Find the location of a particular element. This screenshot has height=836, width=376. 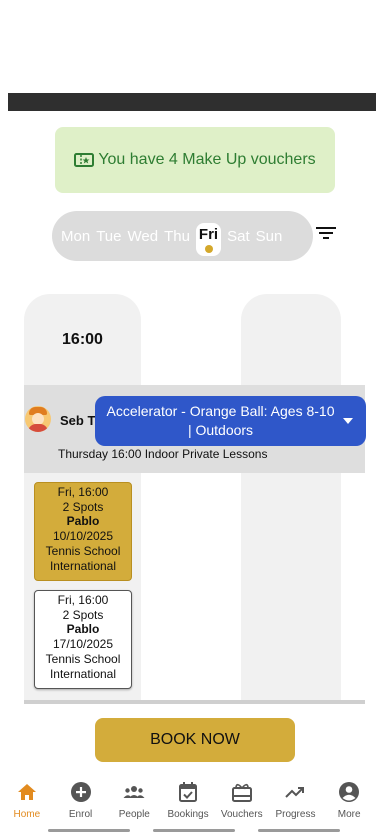

trending-up-icon is located at coordinates (295, 792).